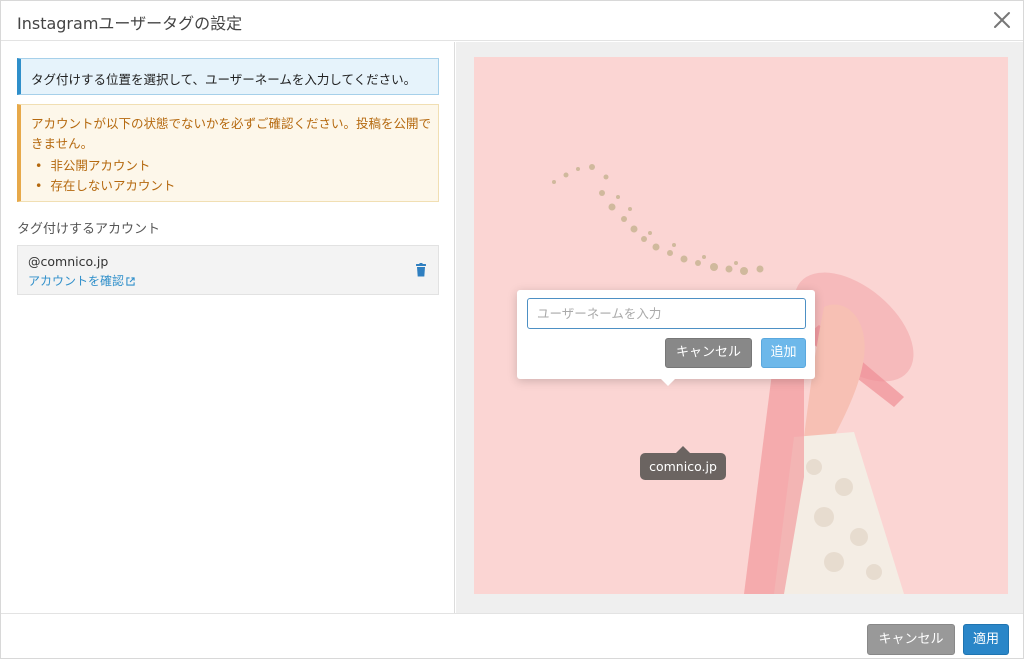 This screenshot has width=1024, height=659. I want to click on check-account-link: アカウントを確認, so click(81, 280).